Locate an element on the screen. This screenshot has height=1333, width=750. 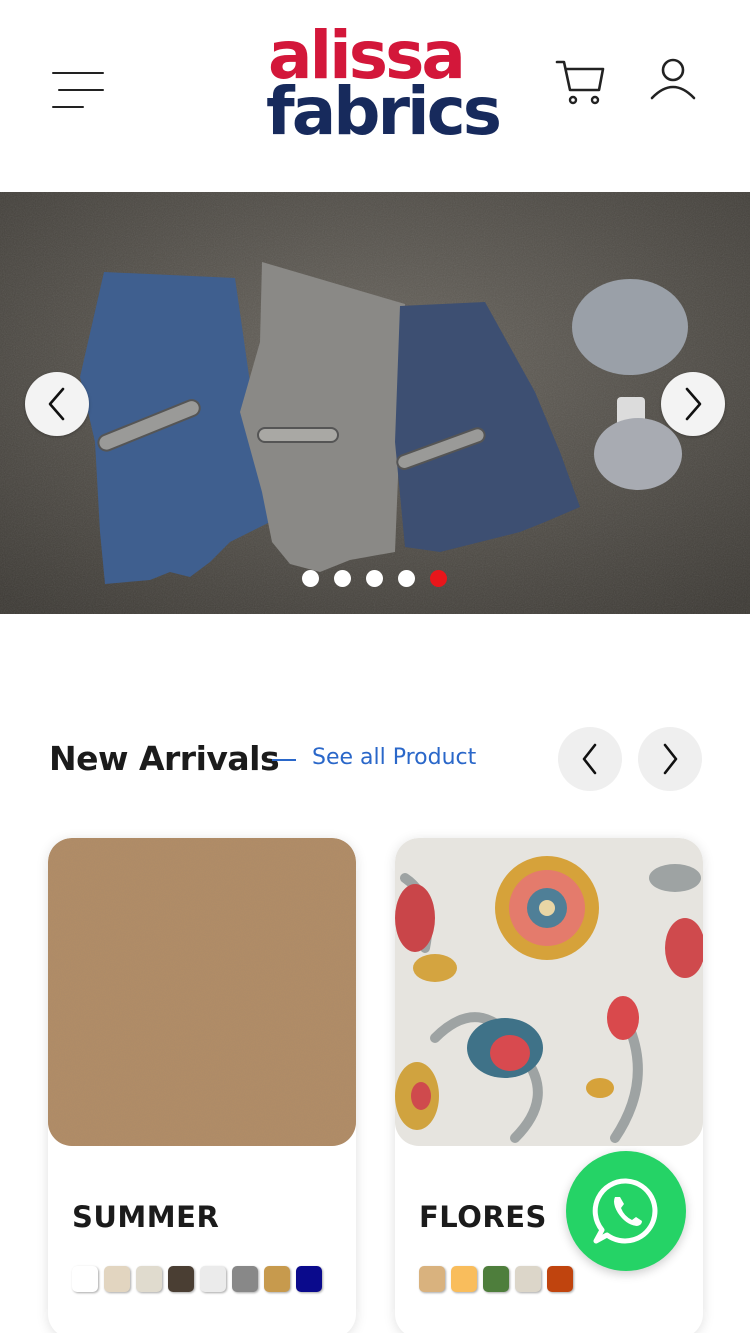
section-title: New Arrivals is located at coordinates (164, 758).